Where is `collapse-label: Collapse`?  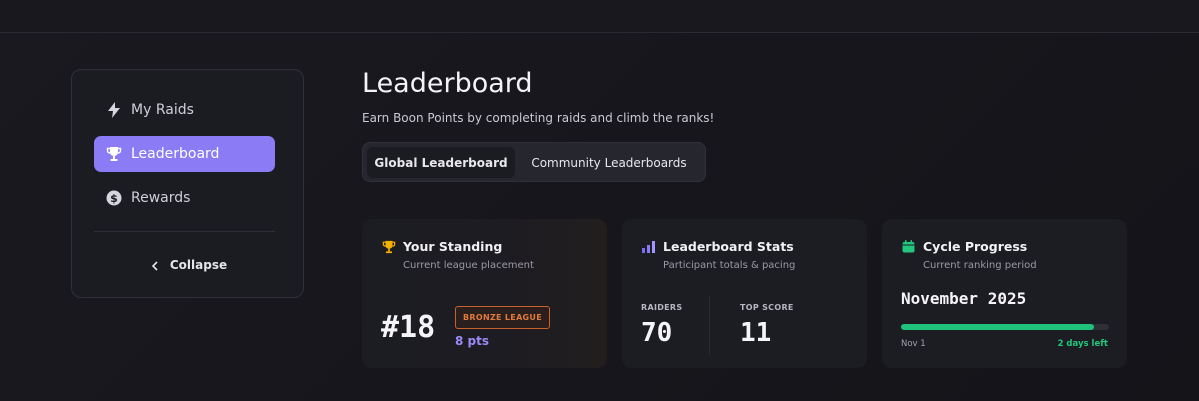
collapse-label: Collapse is located at coordinates (198, 265).